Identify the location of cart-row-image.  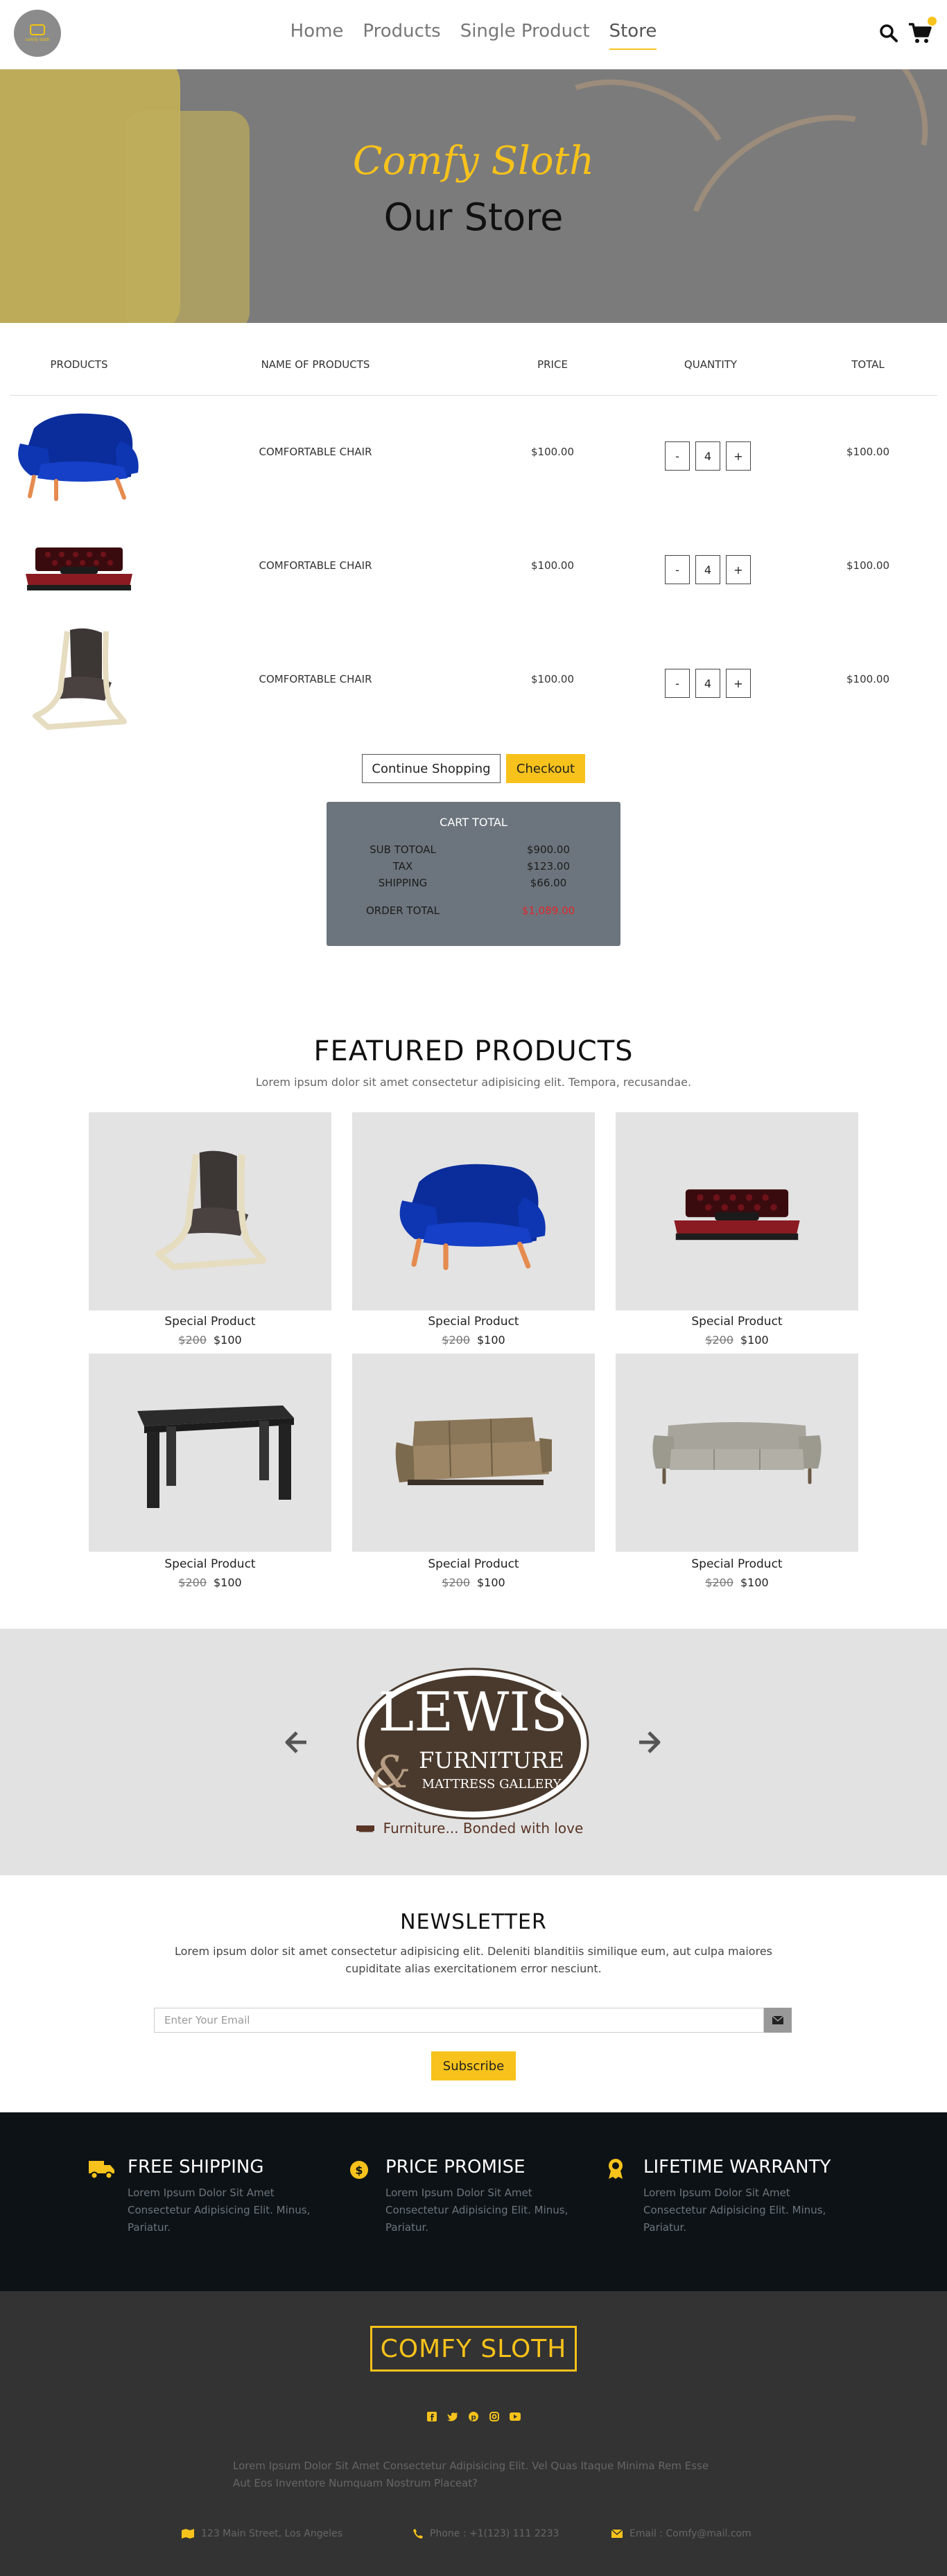
(79, 680).